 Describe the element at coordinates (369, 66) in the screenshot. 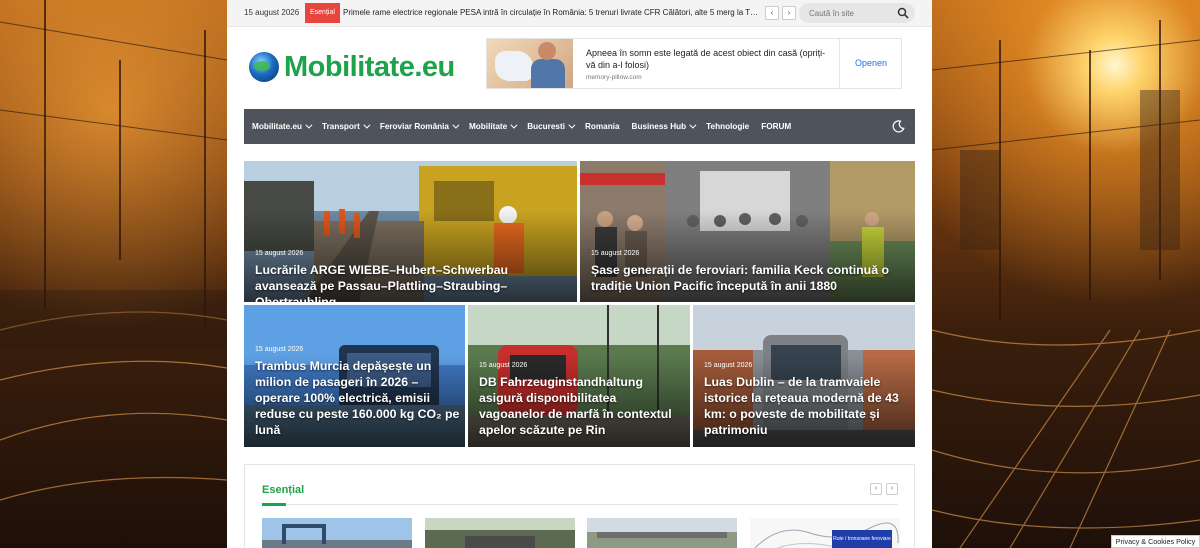

I see `logo-text: Mobilitate.eu` at that location.